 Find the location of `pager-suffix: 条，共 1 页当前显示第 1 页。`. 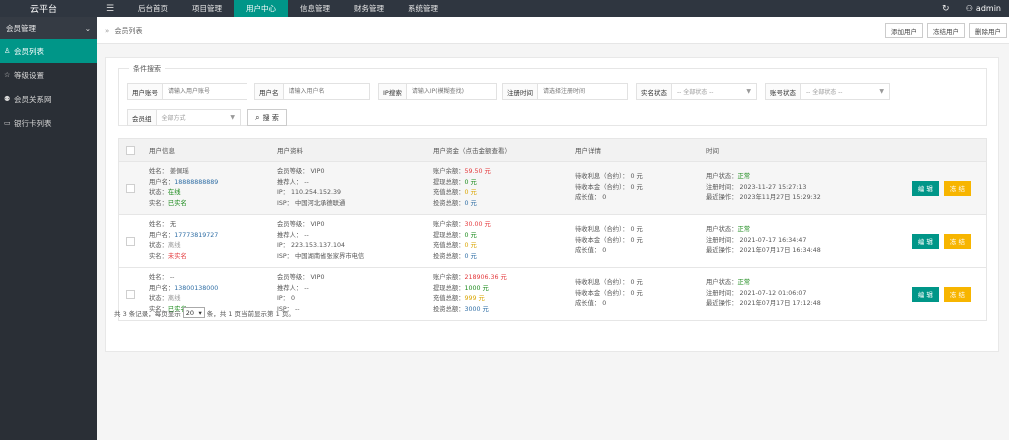

pager-suffix: 条，共 1 页当前显示第 1 页。 is located at coordinates (250, 313).